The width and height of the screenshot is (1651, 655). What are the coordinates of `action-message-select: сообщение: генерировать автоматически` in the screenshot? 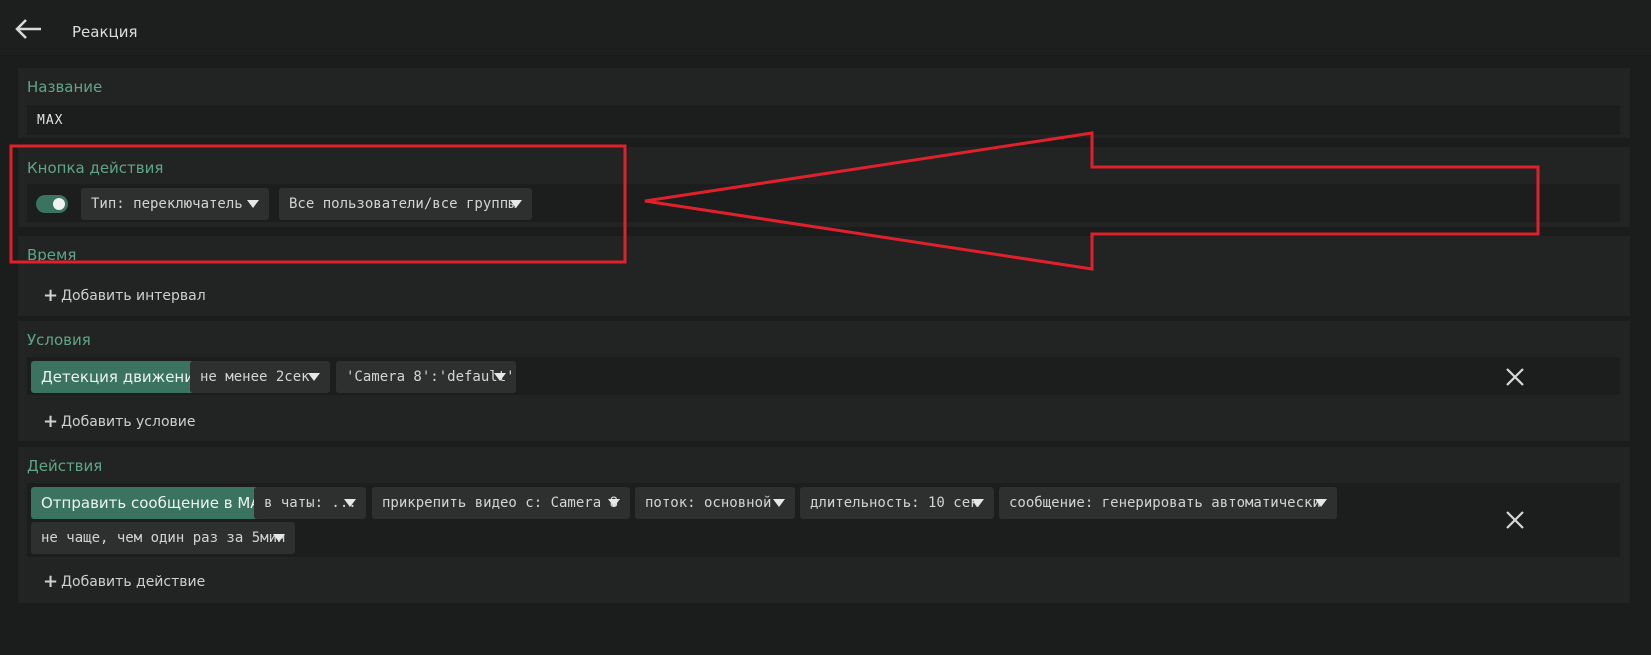 It's located at (1168, 503).